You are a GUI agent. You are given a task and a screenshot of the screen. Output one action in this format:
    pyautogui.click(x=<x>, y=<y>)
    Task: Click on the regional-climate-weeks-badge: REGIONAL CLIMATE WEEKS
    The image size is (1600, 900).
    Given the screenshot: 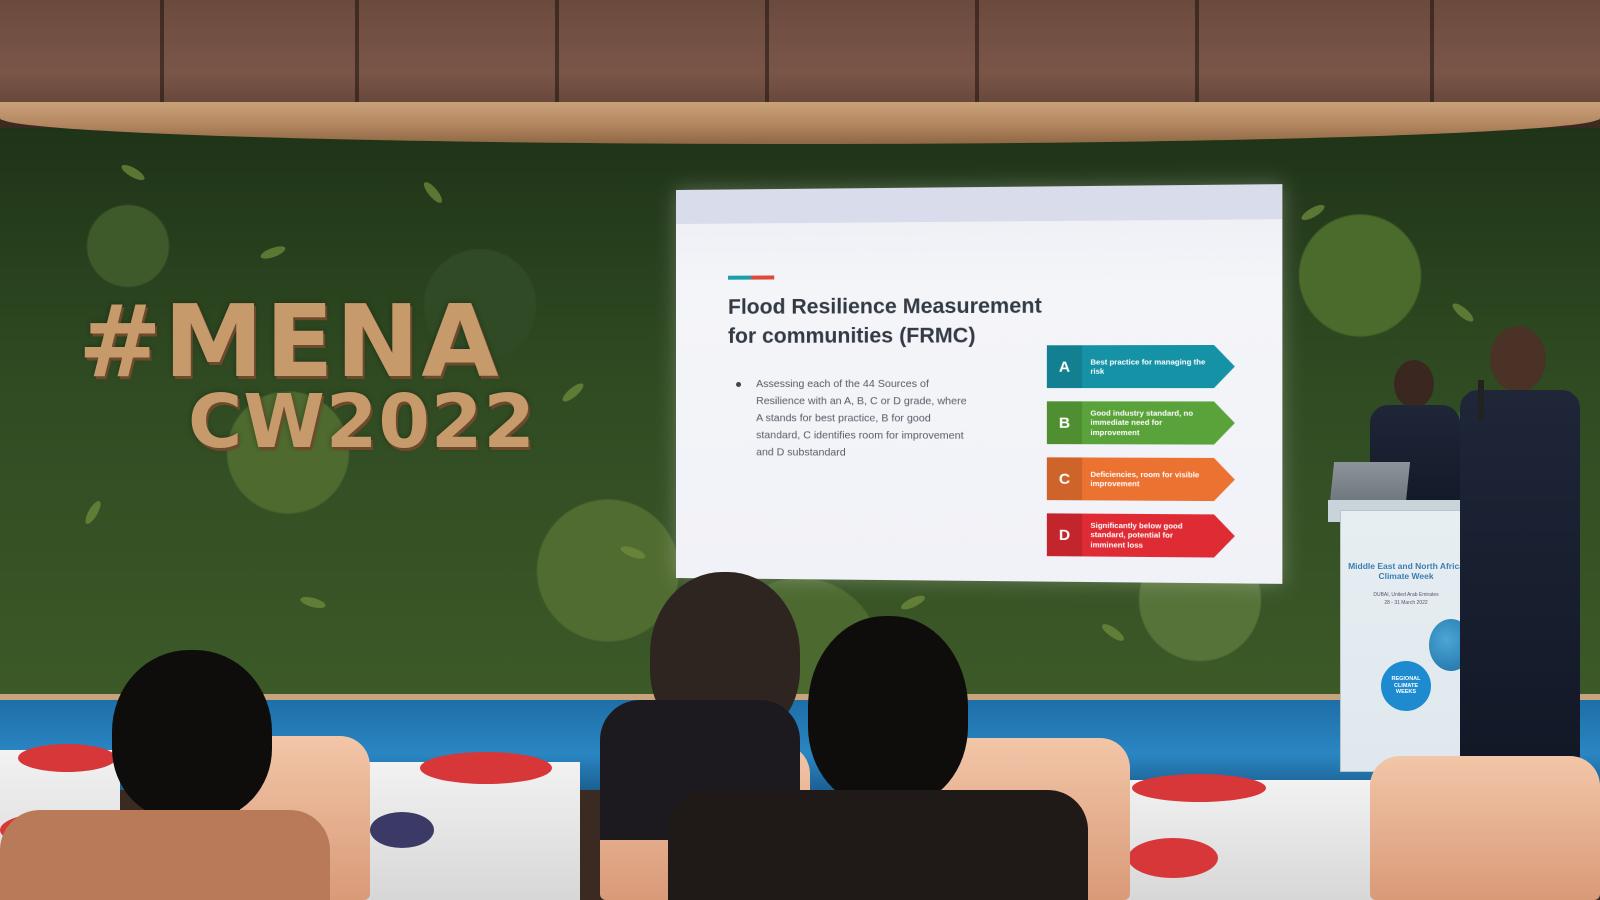 What is the action you would take?
    pyautogui.click(x=1406, y=686)
    